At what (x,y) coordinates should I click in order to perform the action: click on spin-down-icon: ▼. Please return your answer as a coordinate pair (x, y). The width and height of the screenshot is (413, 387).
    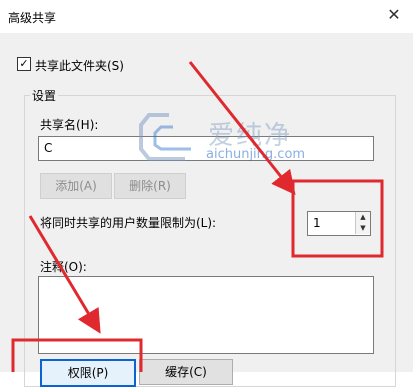
    Looking at the image, I should click on (362, 228).